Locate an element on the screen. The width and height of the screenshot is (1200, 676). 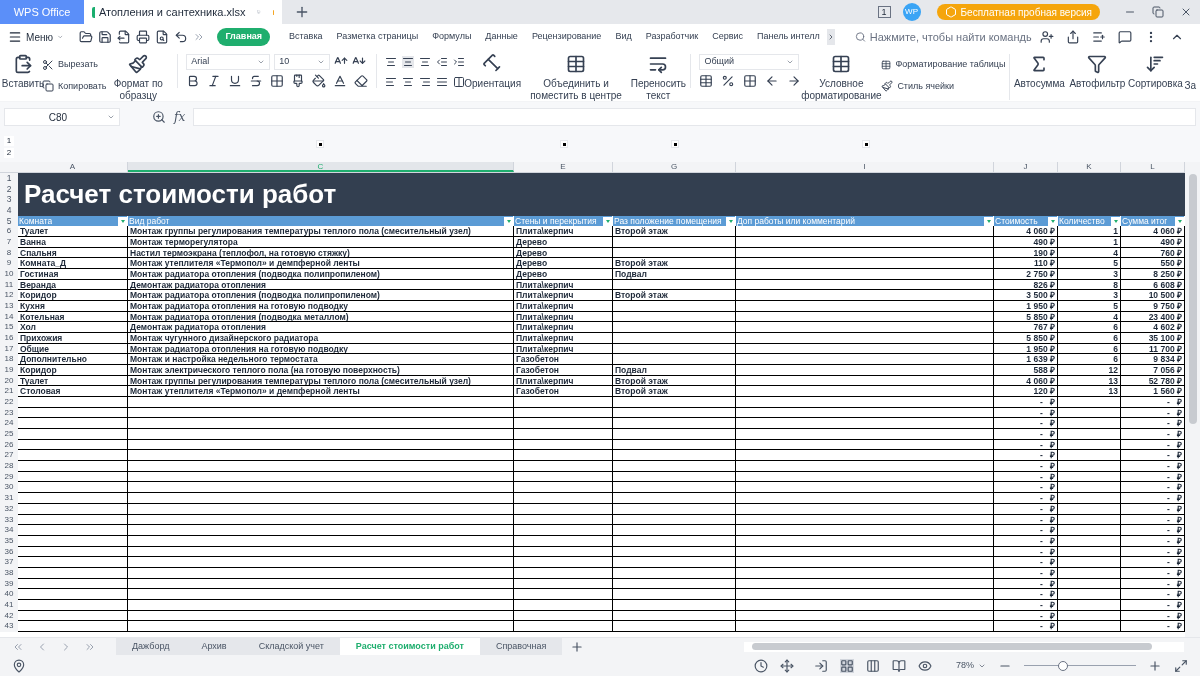
italic-icon is located at coordinates (214, 81).